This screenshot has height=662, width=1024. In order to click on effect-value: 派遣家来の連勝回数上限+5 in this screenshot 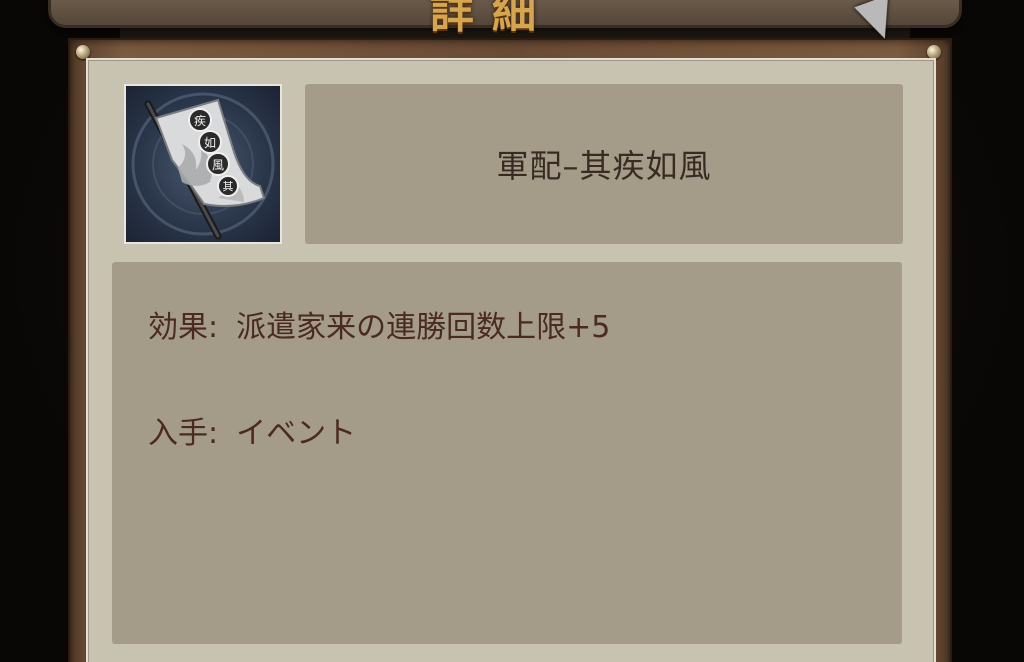, I will do `click(423, 327)`.